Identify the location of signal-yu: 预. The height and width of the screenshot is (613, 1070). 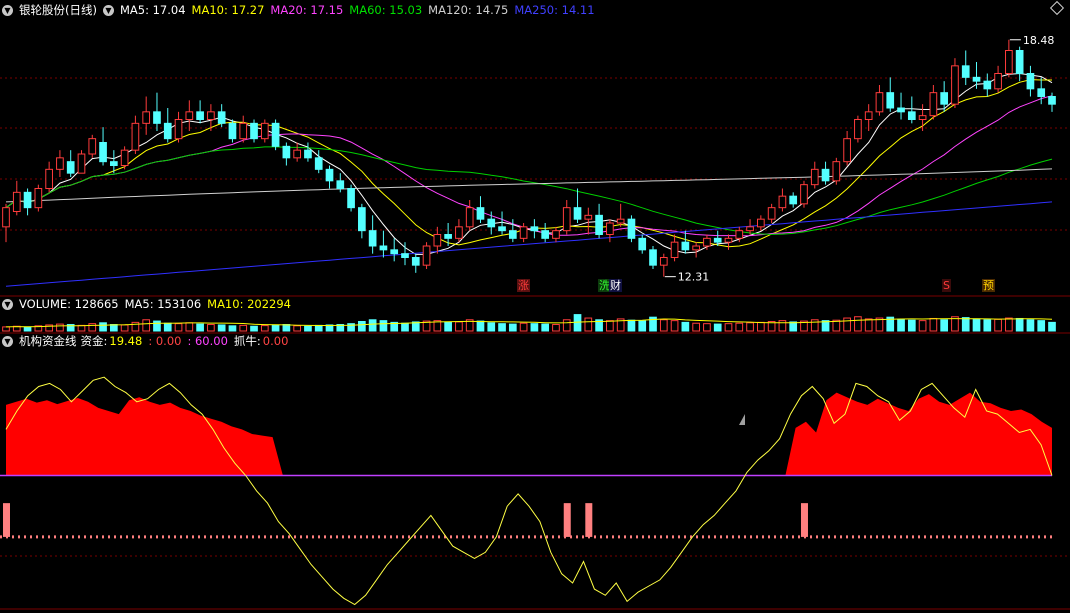
(988, 285).